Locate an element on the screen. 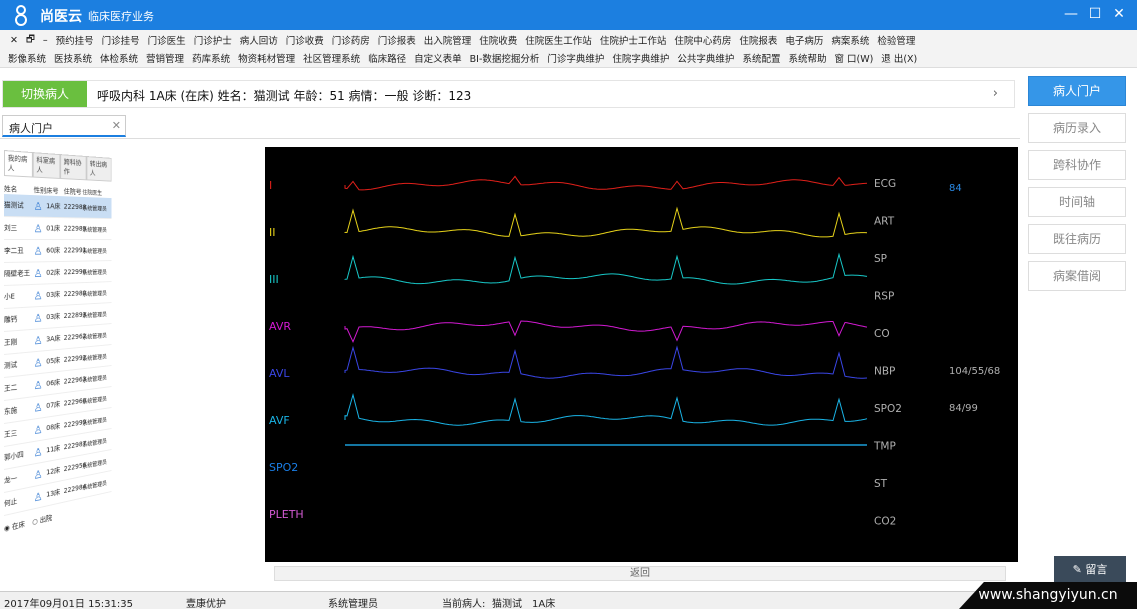 Image resolution: width=1137 pixels, height=609 pixels. menu-item: 系统配置 is located at coordinates (761, 58).